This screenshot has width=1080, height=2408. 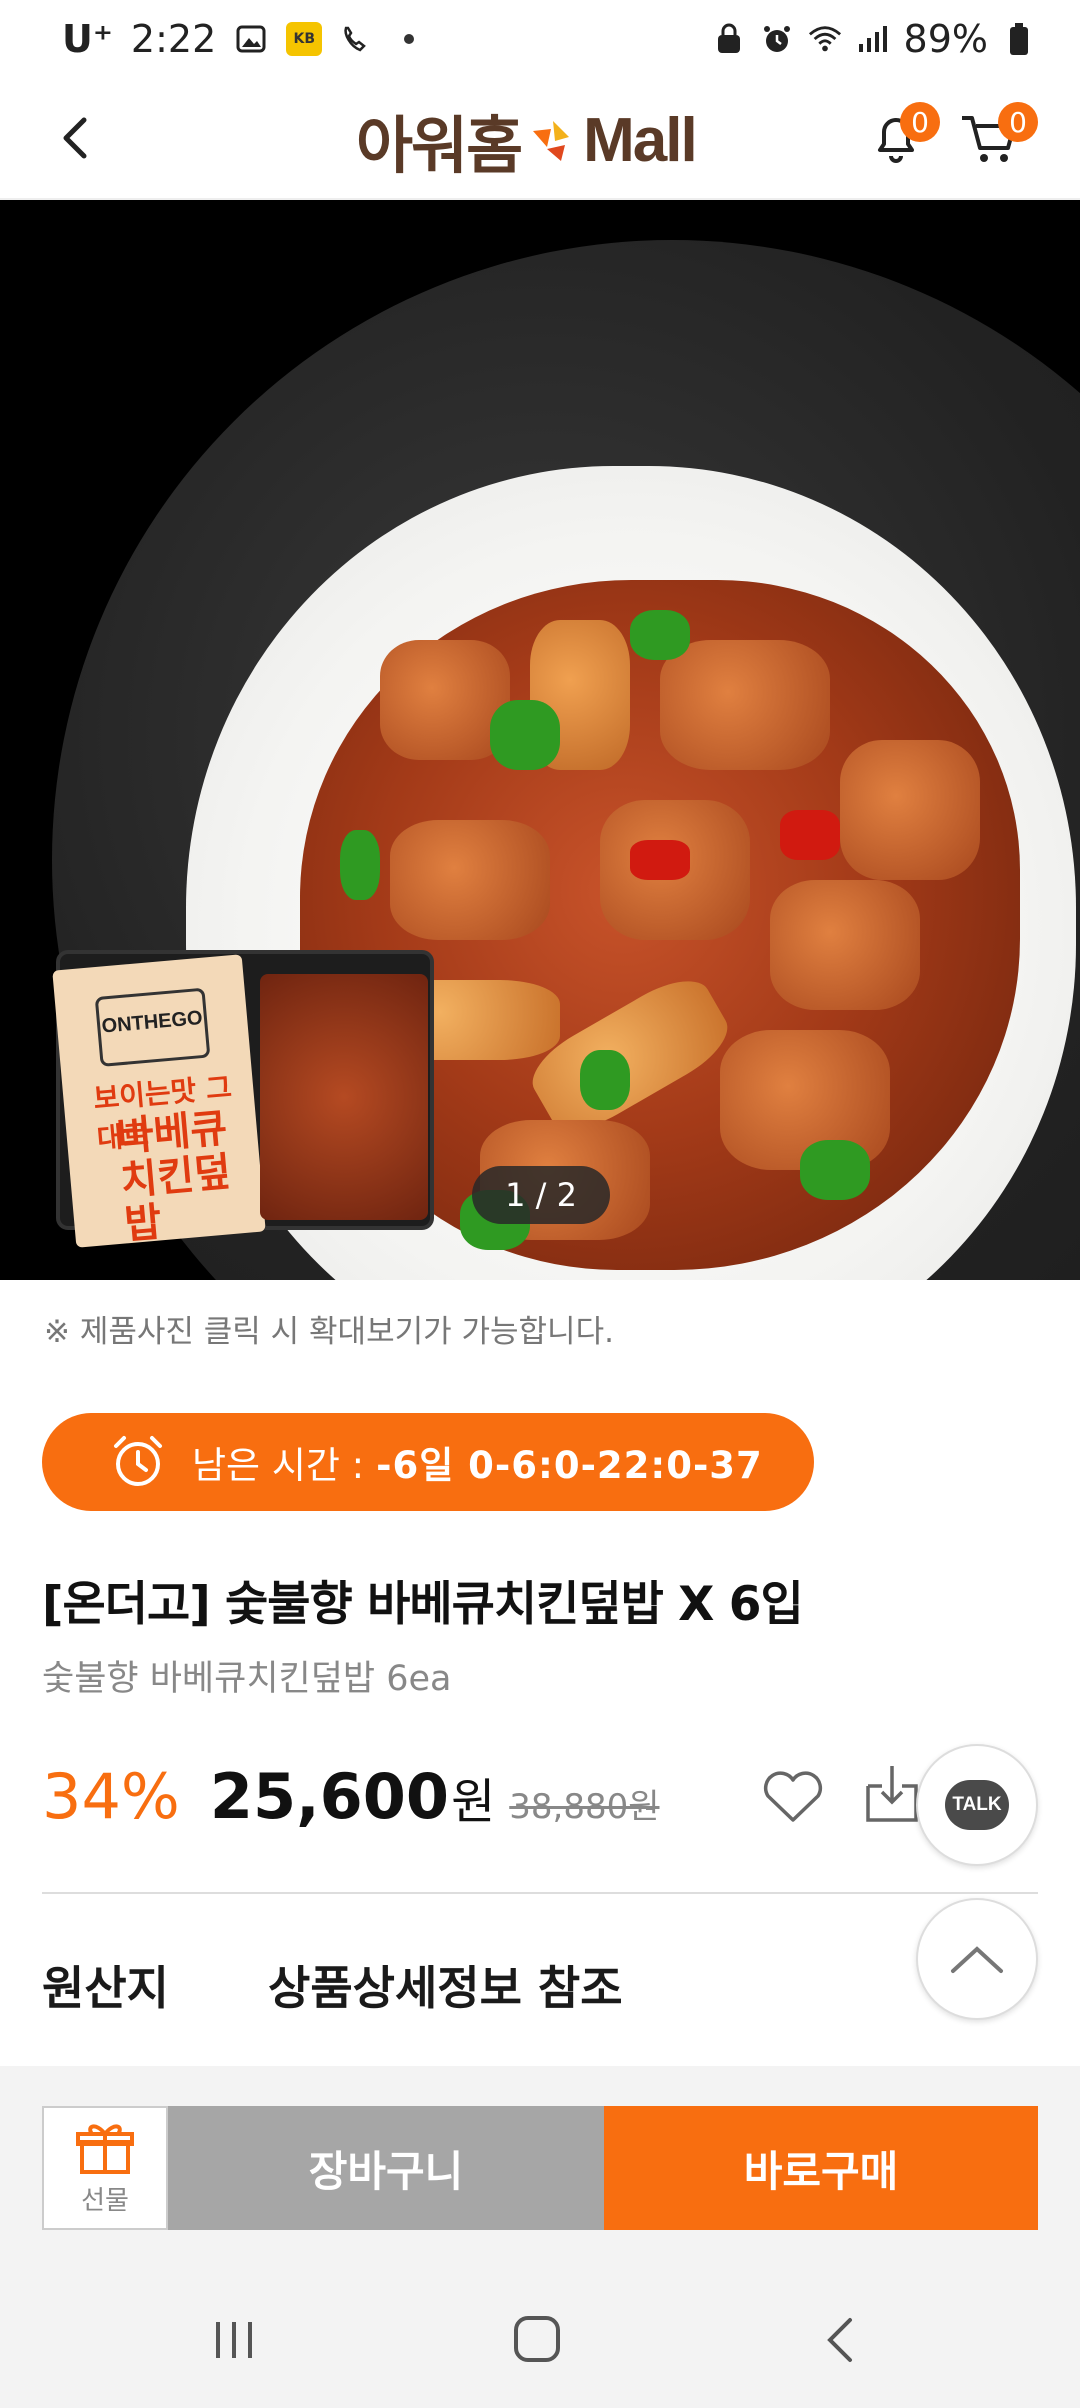 I want to click on chevron-left-icon, so click(x=75, y=138).